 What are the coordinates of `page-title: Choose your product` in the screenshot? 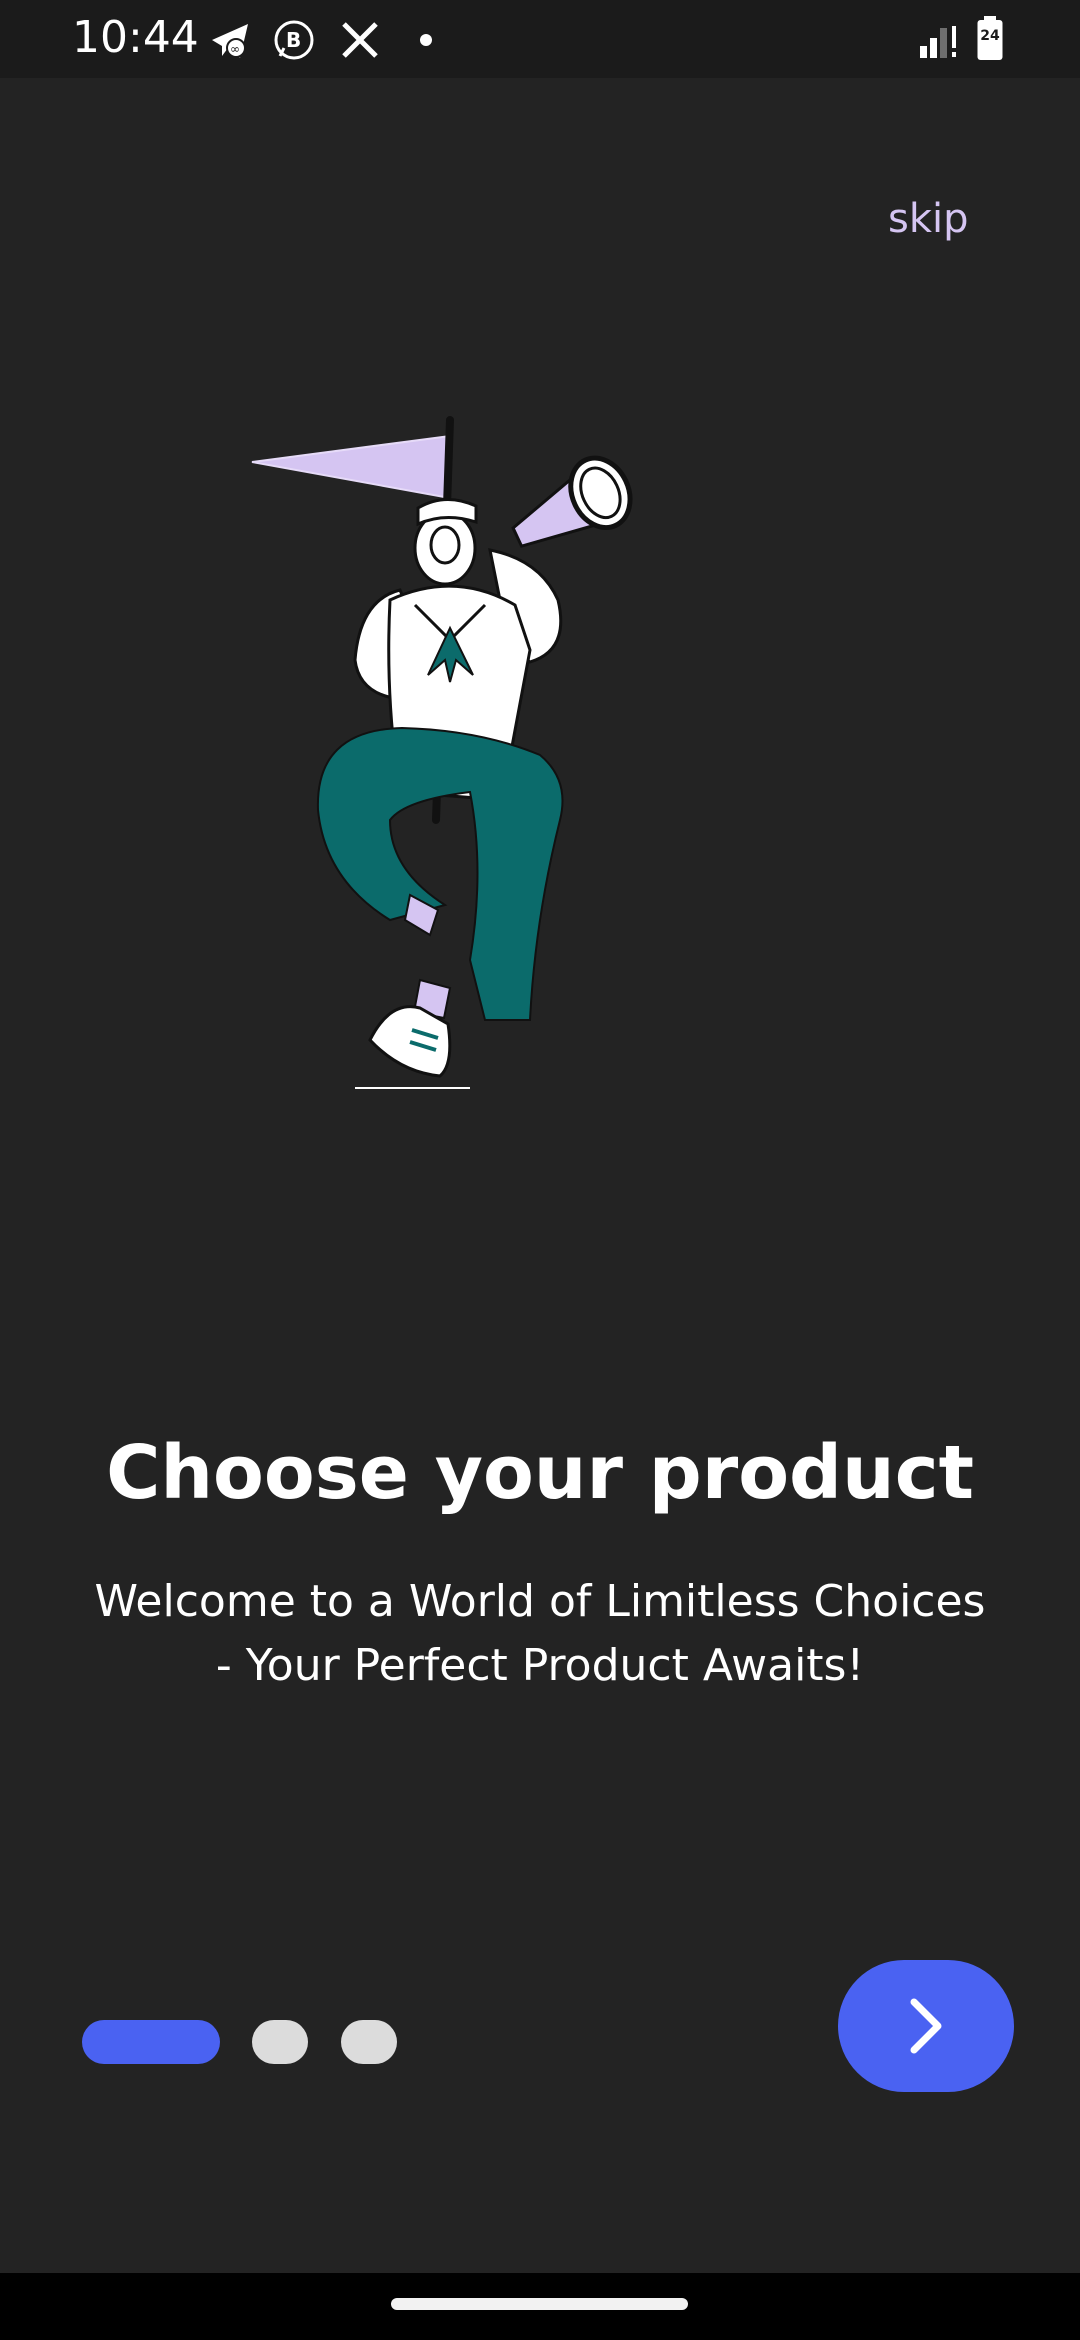 It's located at (540, 1473).